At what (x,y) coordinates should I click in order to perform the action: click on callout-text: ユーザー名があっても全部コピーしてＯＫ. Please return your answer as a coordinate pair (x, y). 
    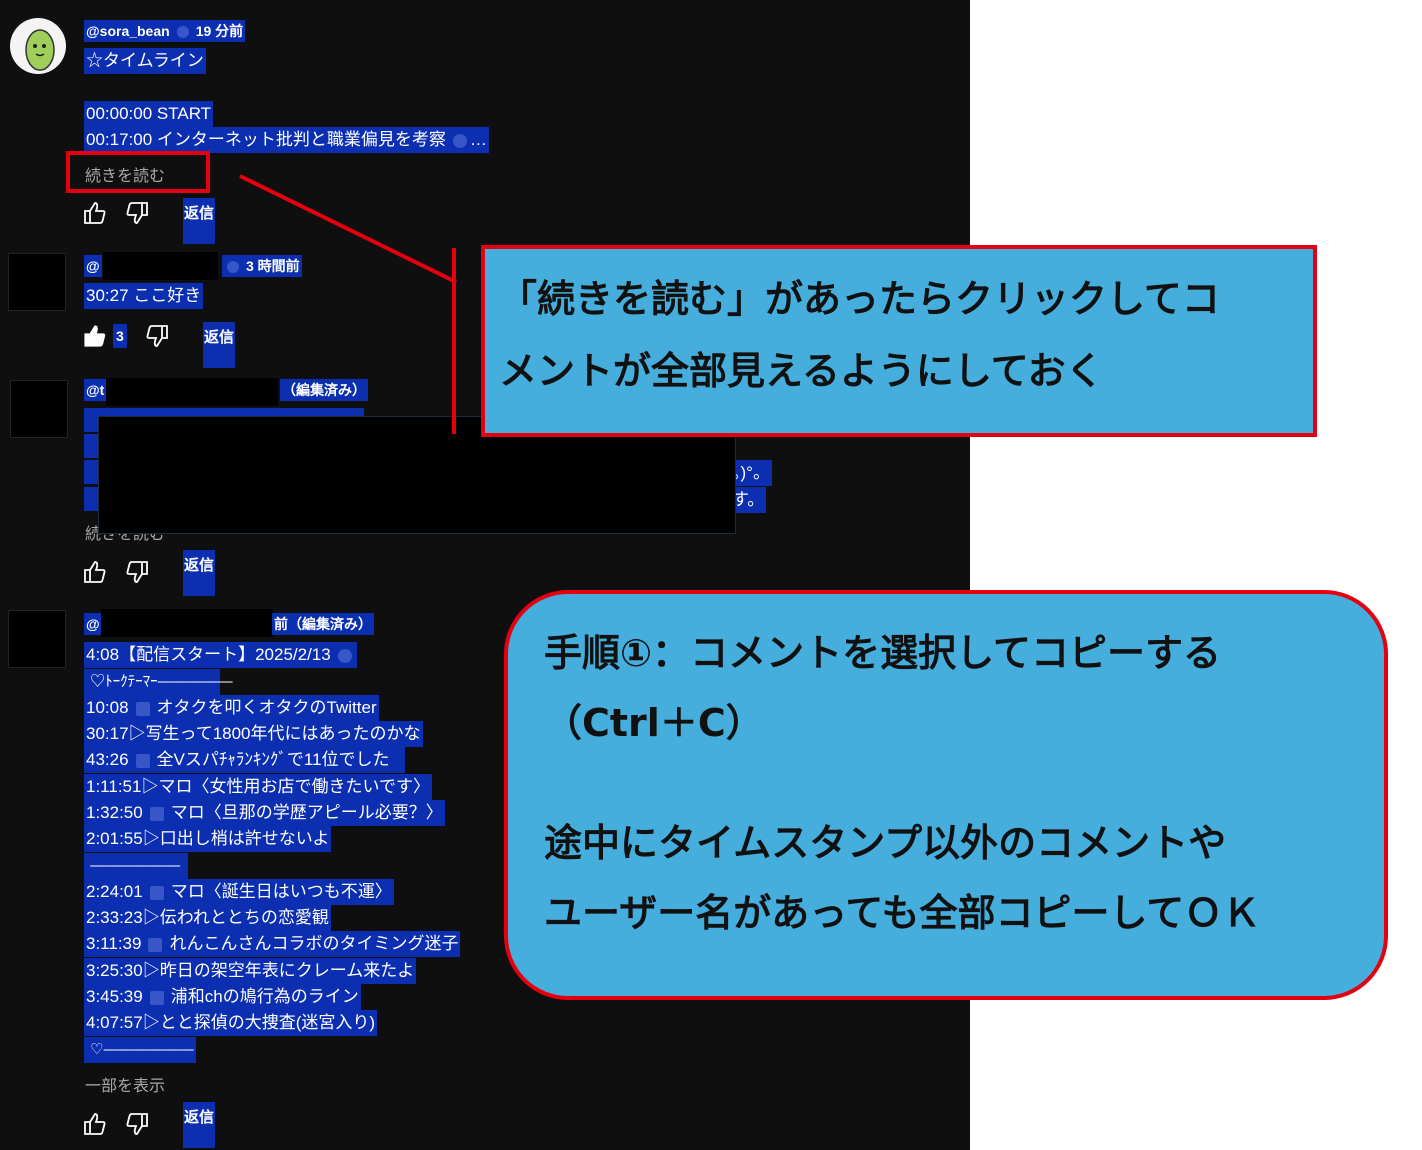
    Looking at the image, I should click on (902, 913).